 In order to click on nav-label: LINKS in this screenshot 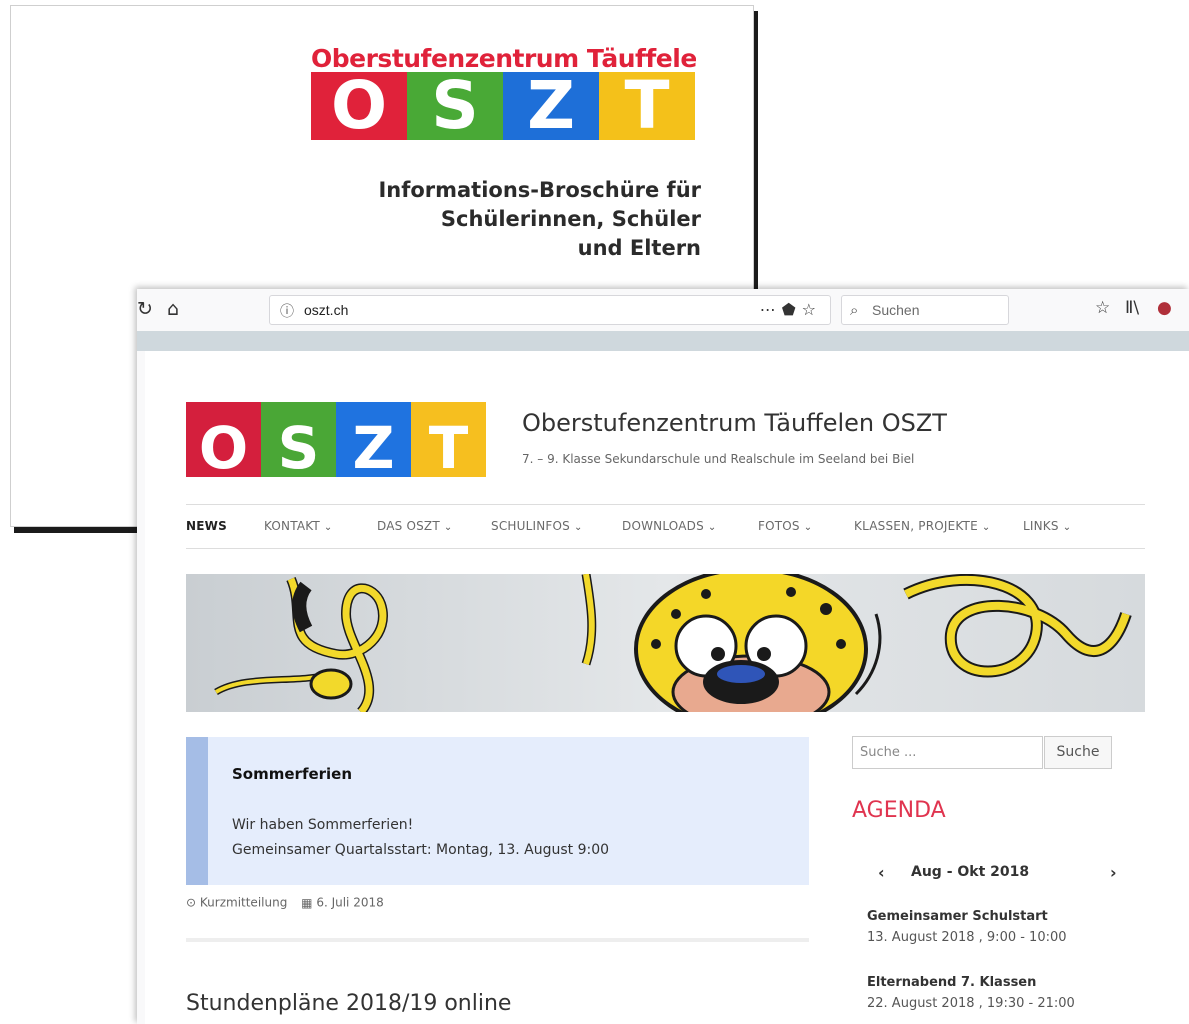, I will do `click(1041, 526)`.